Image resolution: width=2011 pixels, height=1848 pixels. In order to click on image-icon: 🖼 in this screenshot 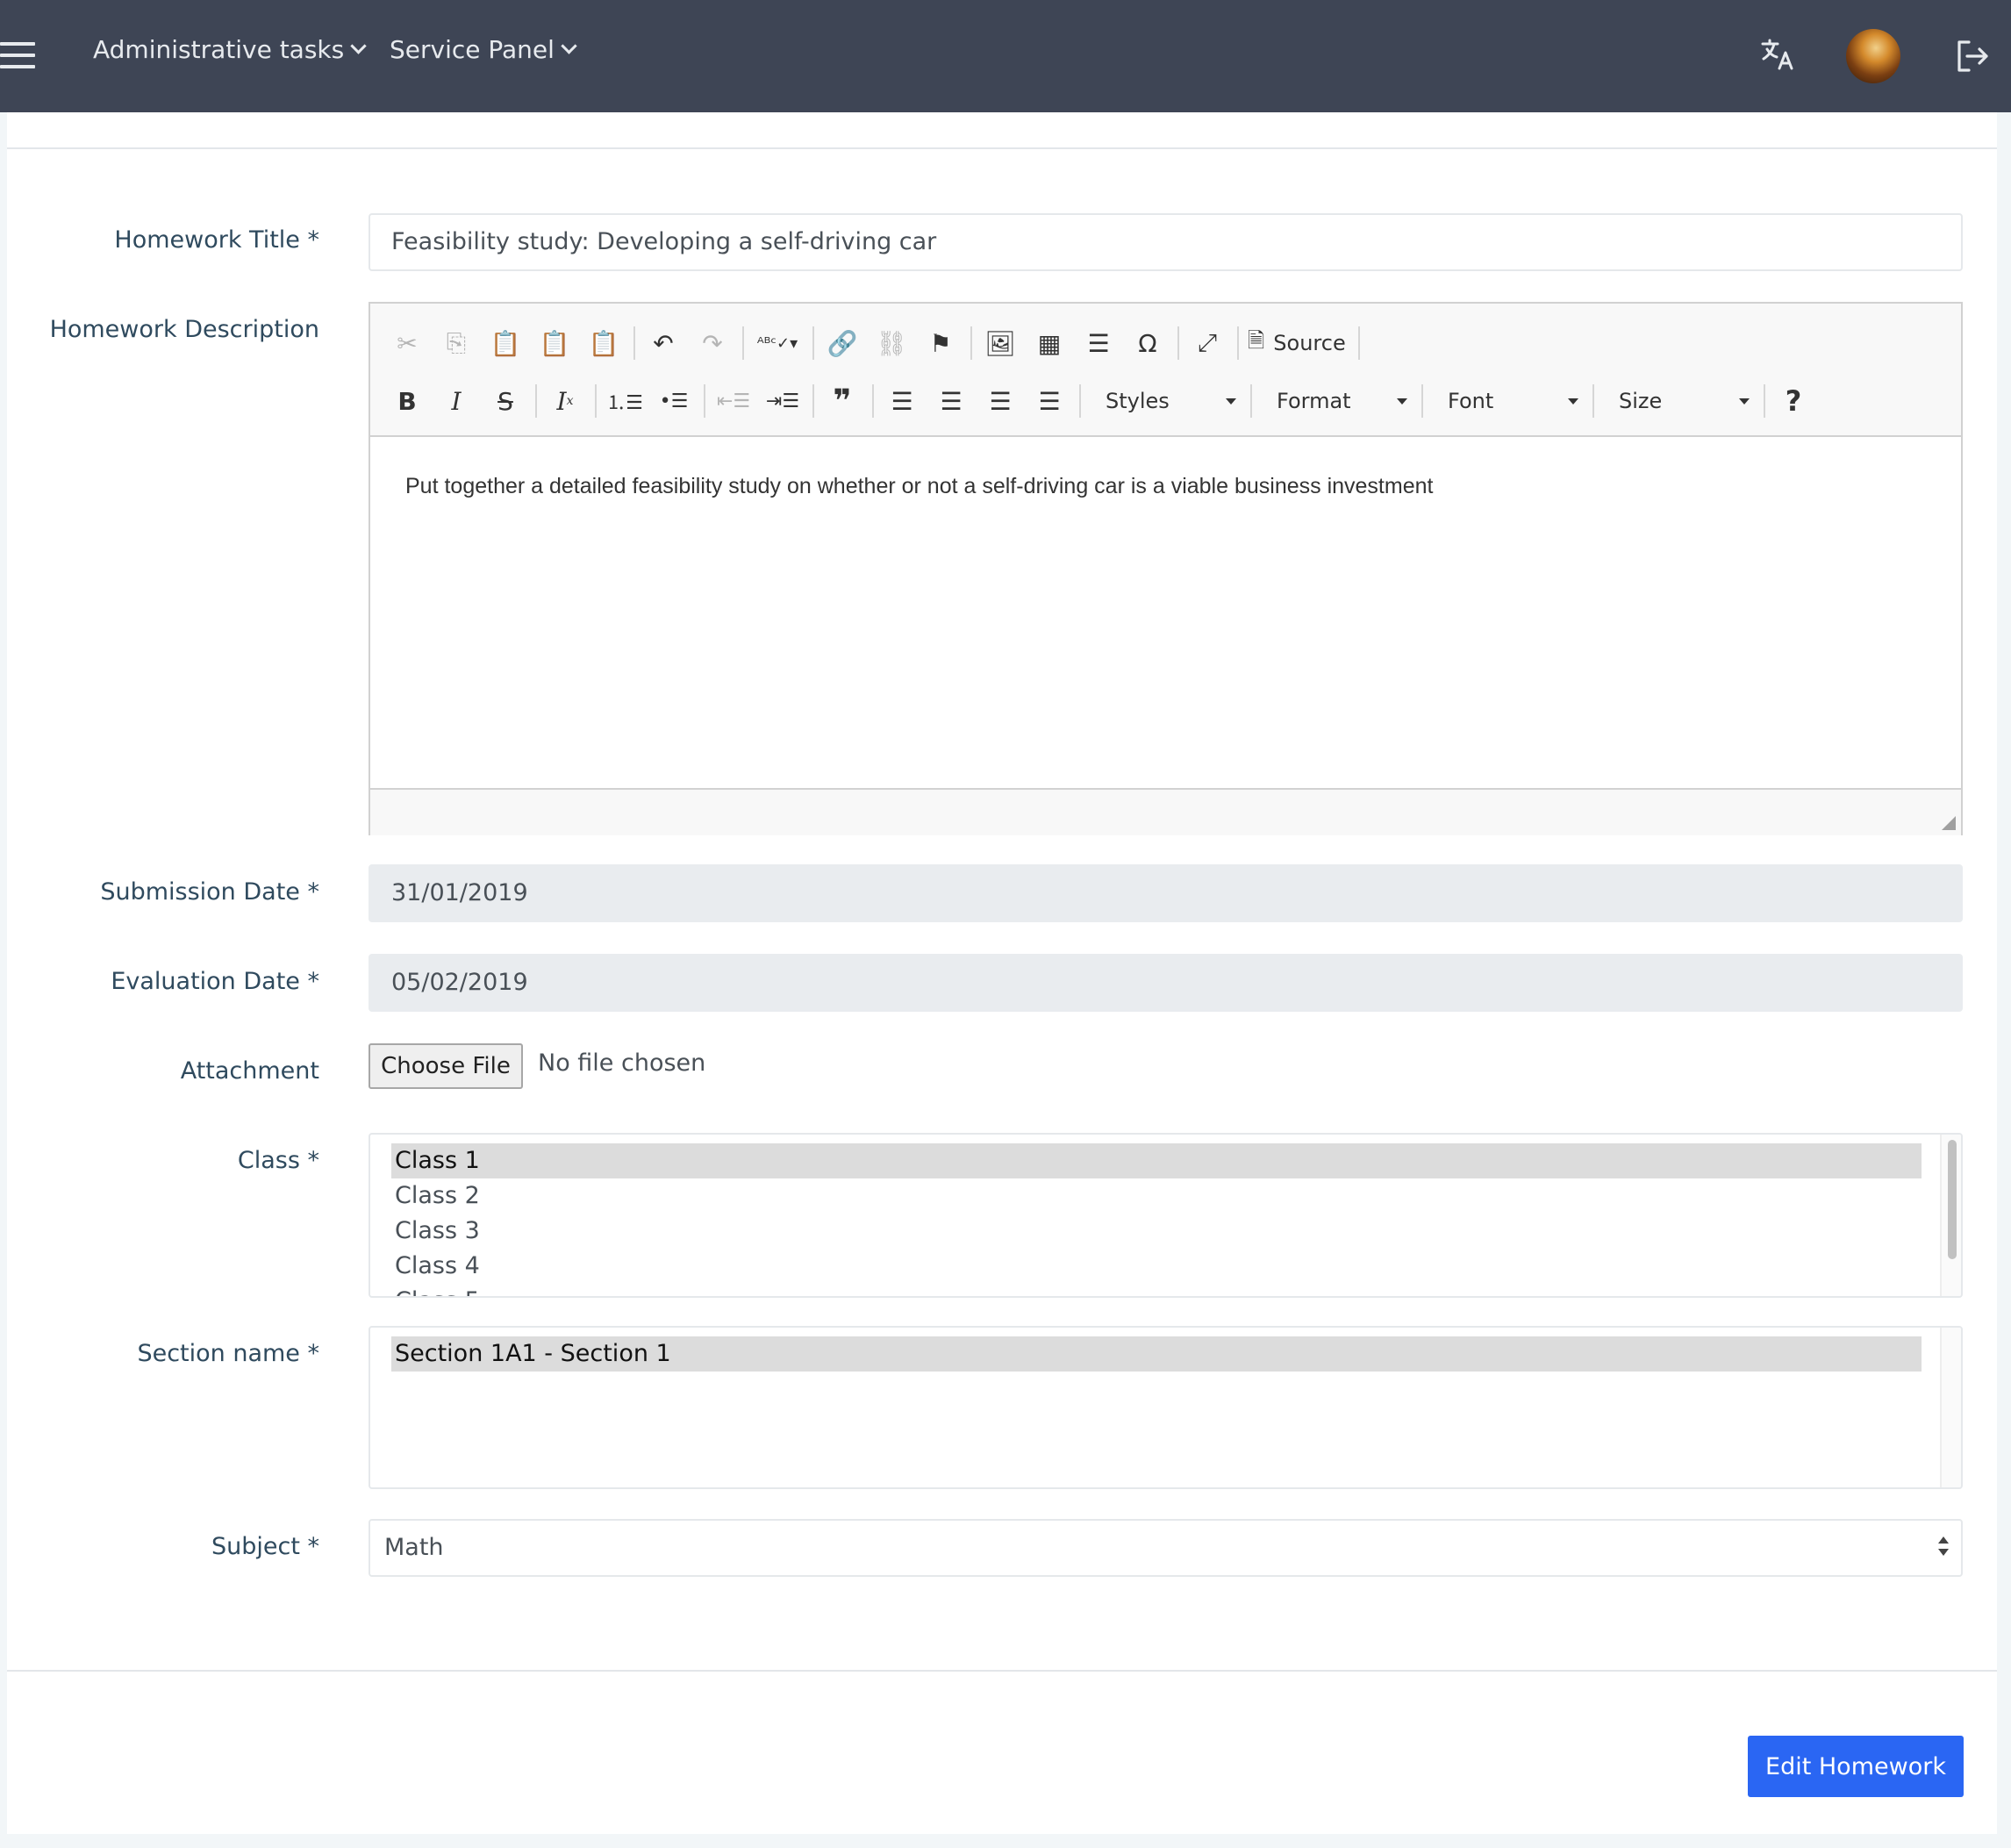, I will do `click(1001, 343)`.